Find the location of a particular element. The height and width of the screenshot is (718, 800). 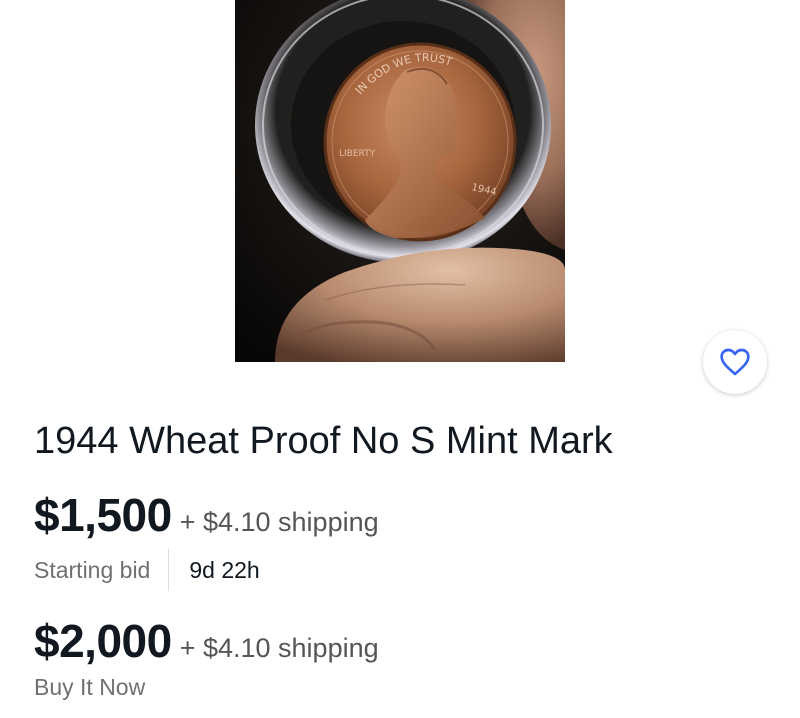

auction-price-row: $1,500 + $4.10 shipping is located at coordinates (206, 515).